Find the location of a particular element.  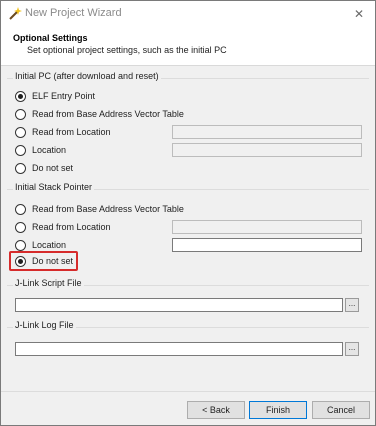

sp-option-location: Location is located at coordinates (40, 245).